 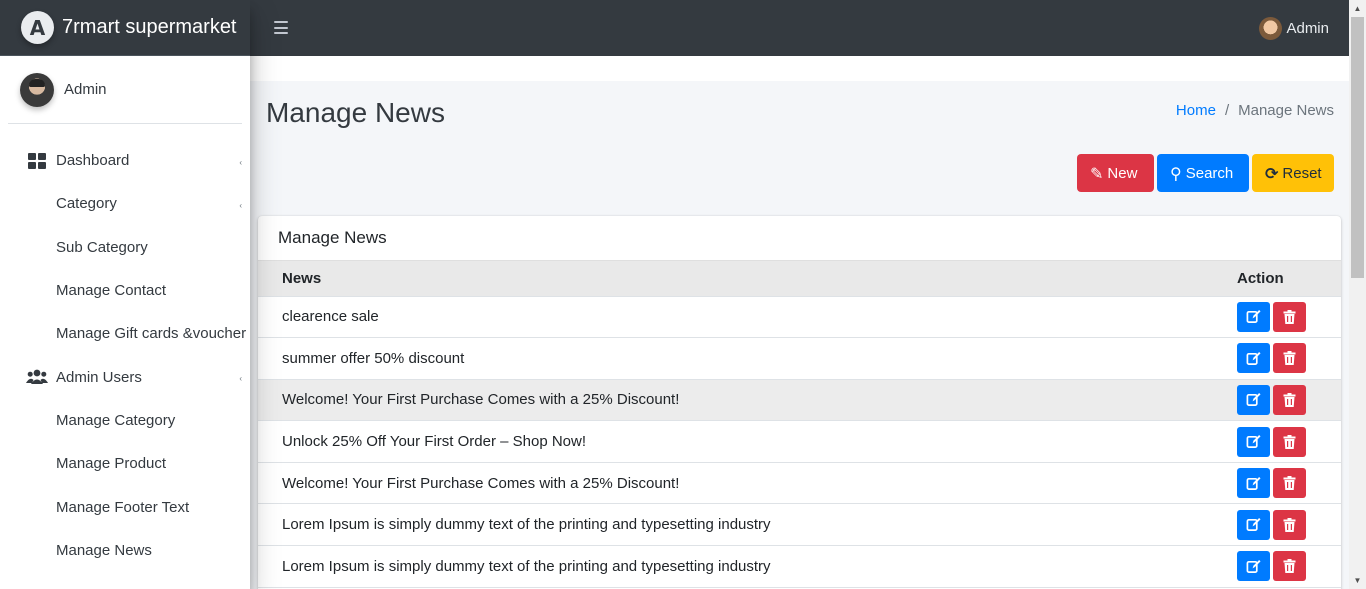 What do you see at coordinates (1307, 28) in the screenshot?
I see `top-user-name: Admin` at bounding box center [1307, 28].